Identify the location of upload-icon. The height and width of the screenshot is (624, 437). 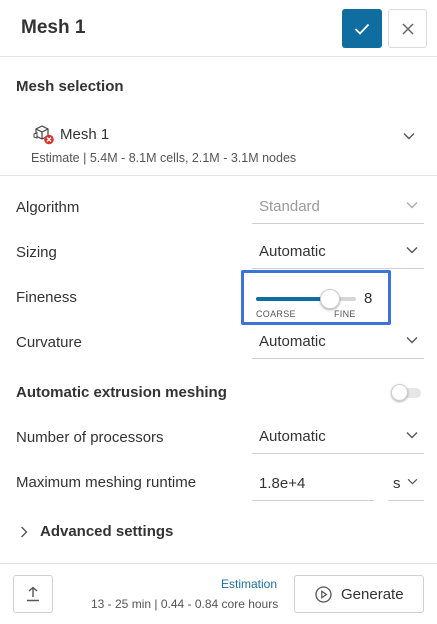
(33, 594).